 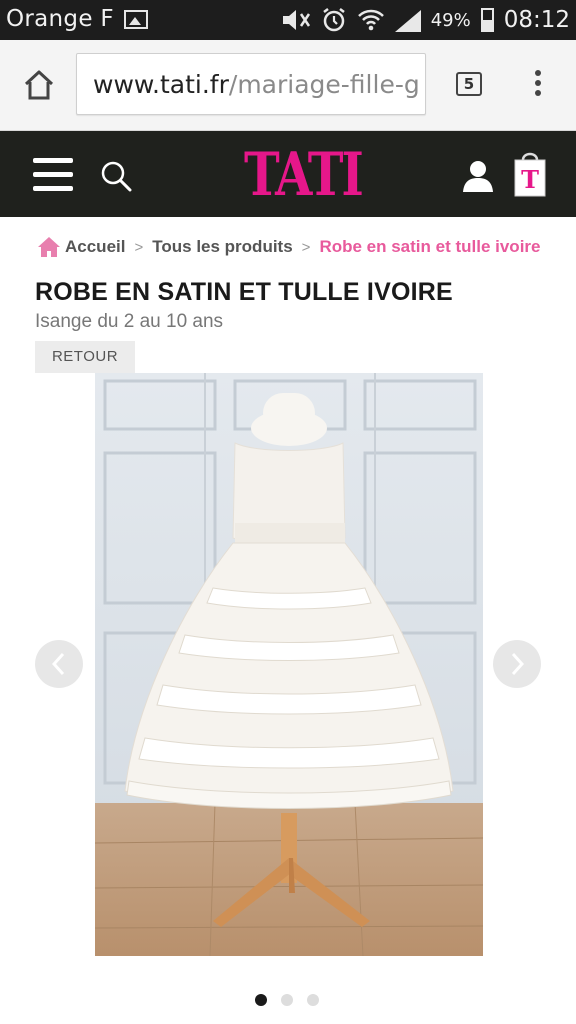 I want to click on breadcrumb-current: Robe en satin et tulle ivoire, so click(x=429, y=247).